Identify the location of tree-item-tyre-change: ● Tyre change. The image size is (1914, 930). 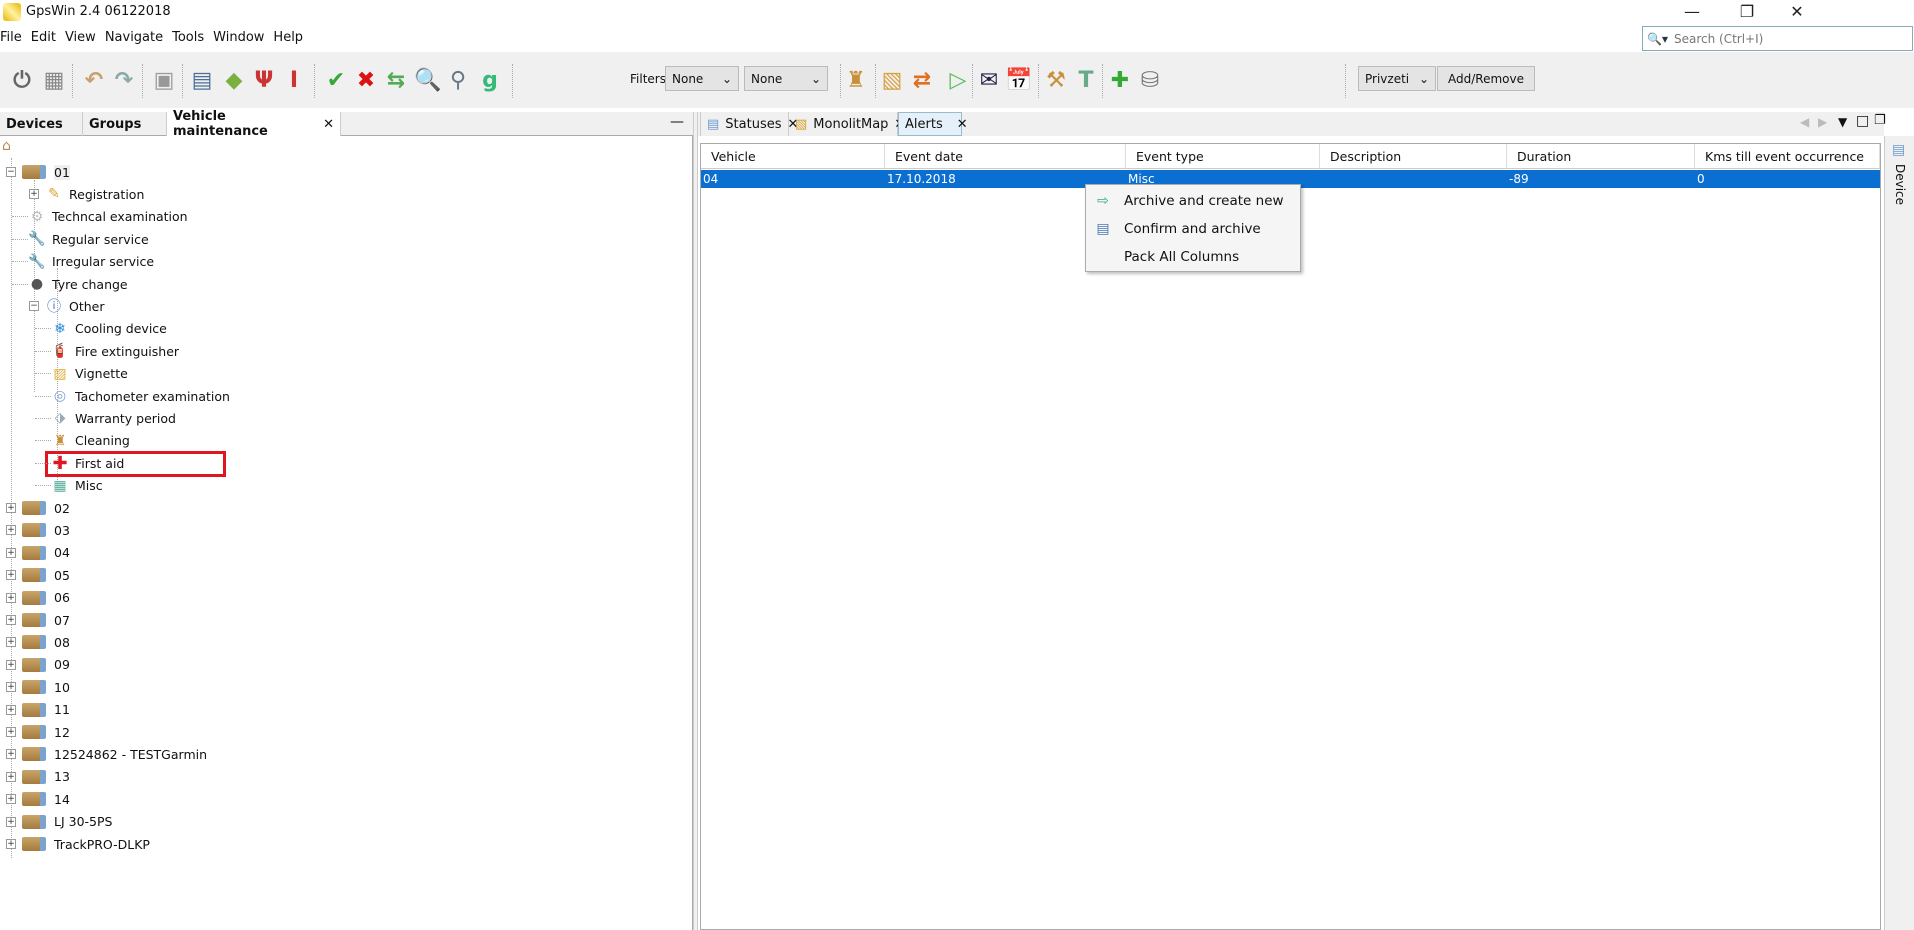
(70, 284).